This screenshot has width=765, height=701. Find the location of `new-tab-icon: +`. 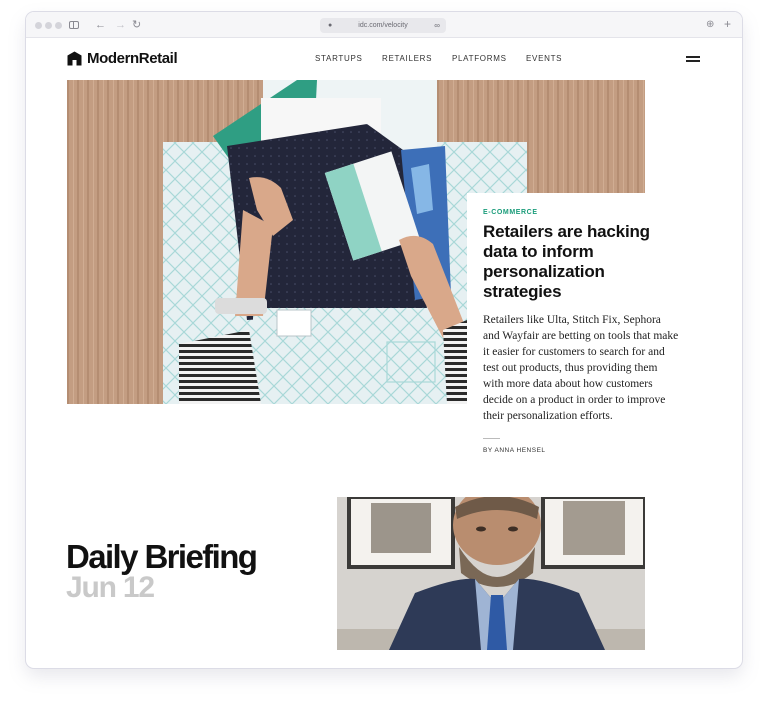

new-tab-icon: + is located at coordinates (727, 24).